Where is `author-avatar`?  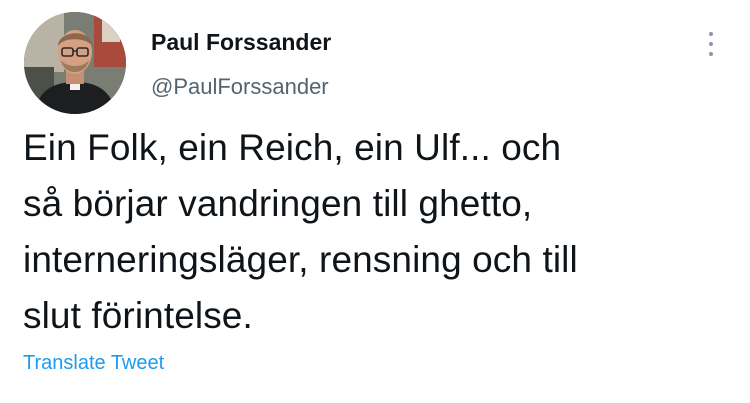
author-avatar is located at coordinates (75, 63).